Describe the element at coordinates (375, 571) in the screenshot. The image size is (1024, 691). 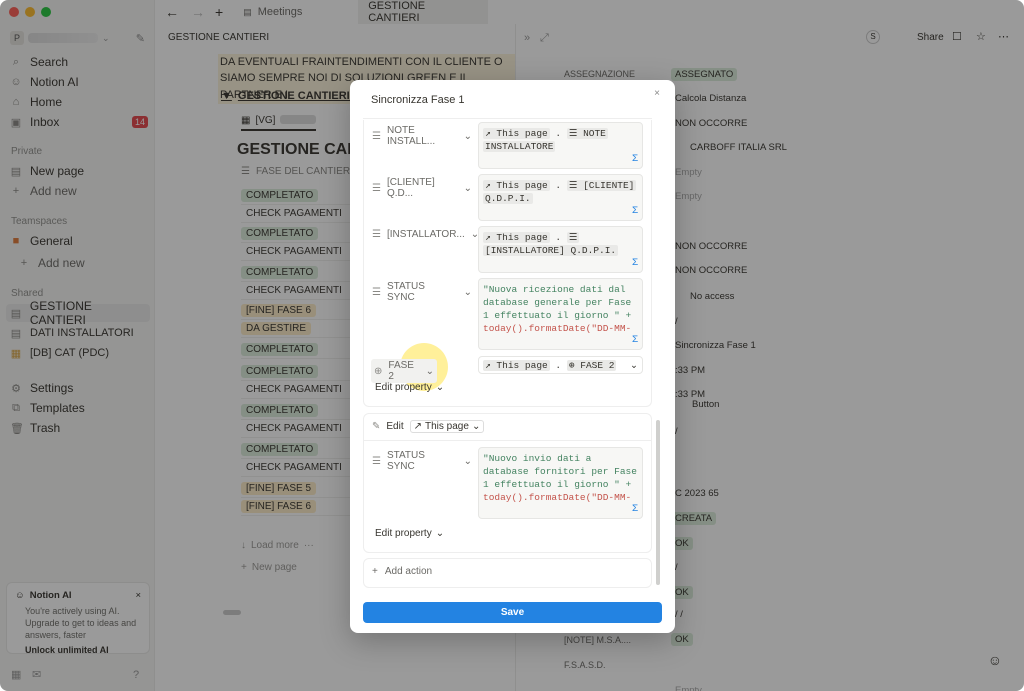
I see `plus-icon: +` at that location.